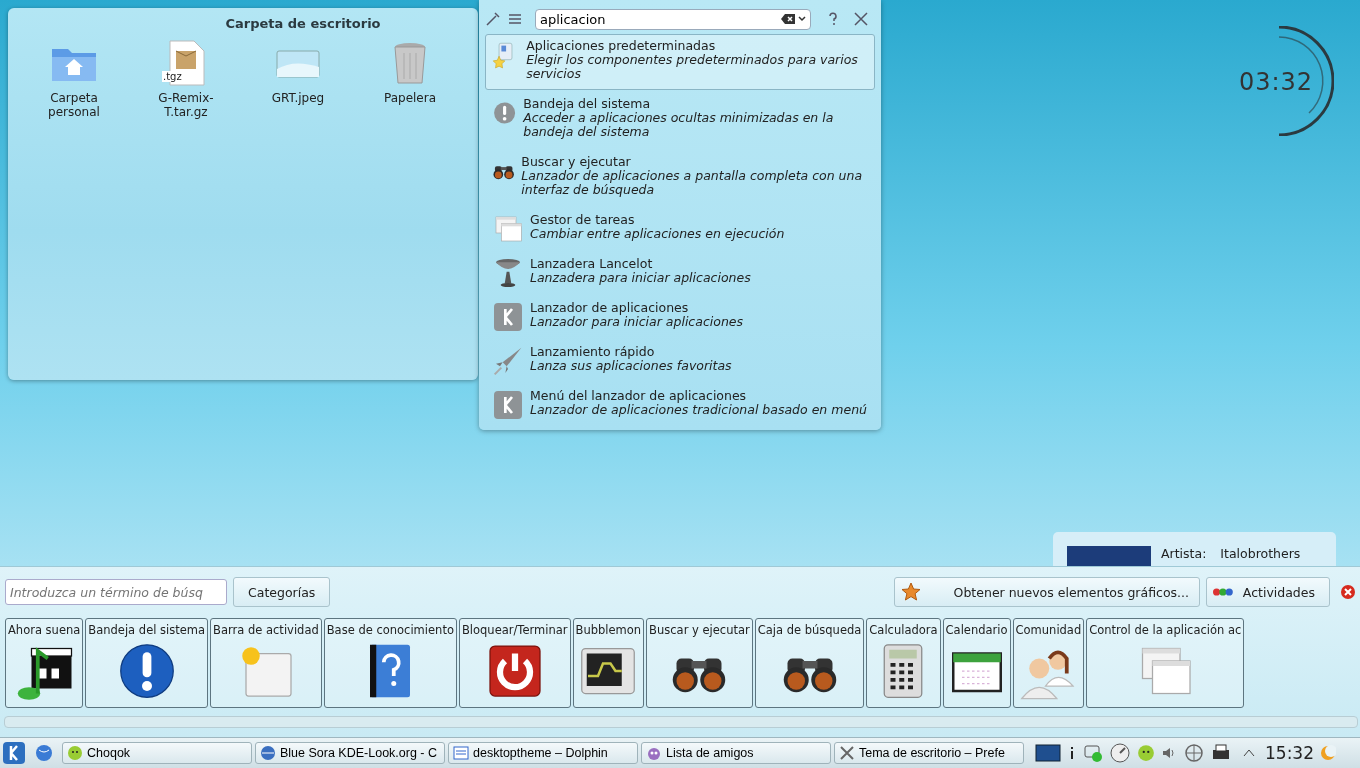  What do you see at coordinates (74, 79) in the screenshot?
I see `desktop-icon: Carpeta personal` at bounding box center [74, 79].